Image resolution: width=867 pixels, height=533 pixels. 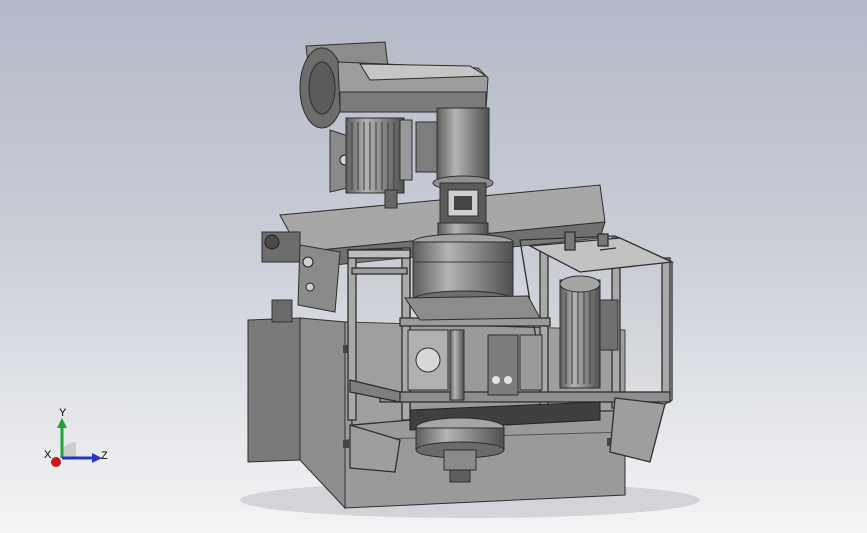 I want to click on y-axis-label: Y, so click(x=63, y=413).